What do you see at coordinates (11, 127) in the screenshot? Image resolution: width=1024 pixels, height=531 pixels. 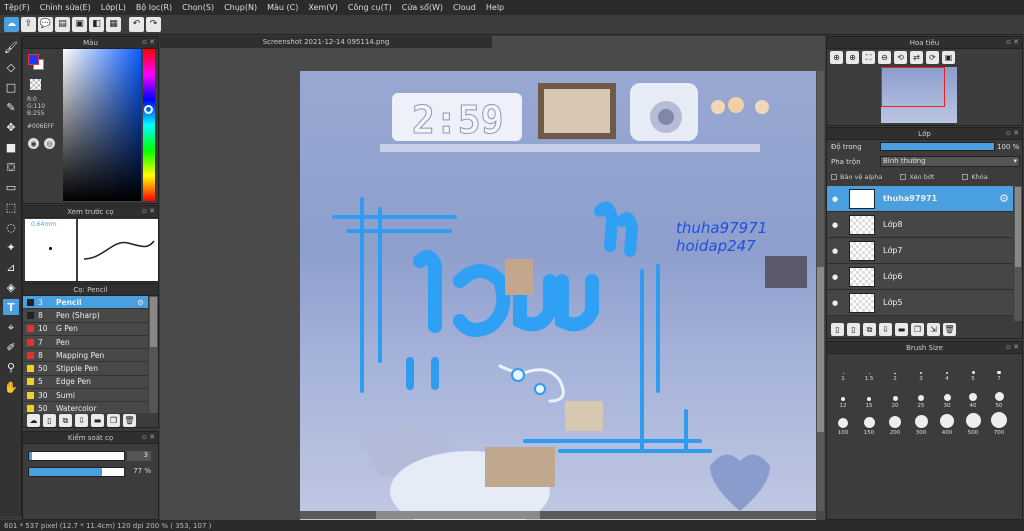 I see `move-tool-icon: ✥` at bounding box center [11, 127].